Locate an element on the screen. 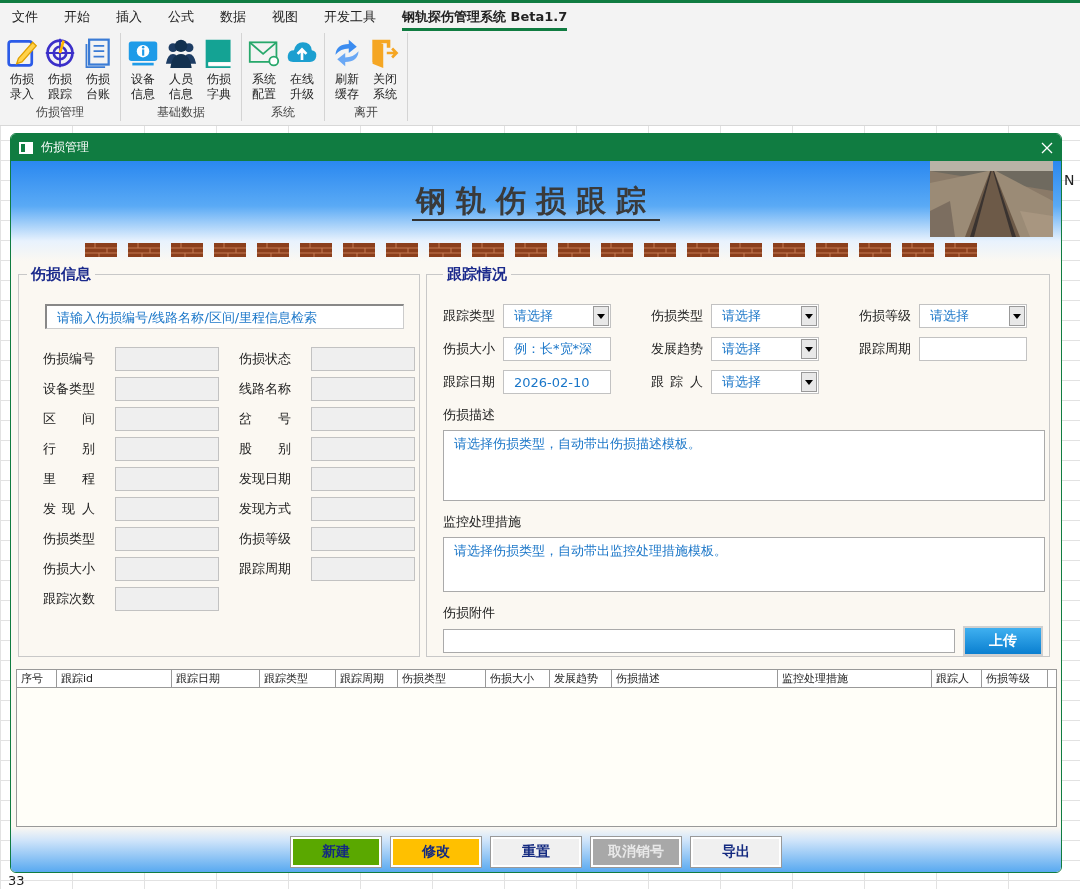  field-label: 跟踪类型 is located at coordinates (469, 316).